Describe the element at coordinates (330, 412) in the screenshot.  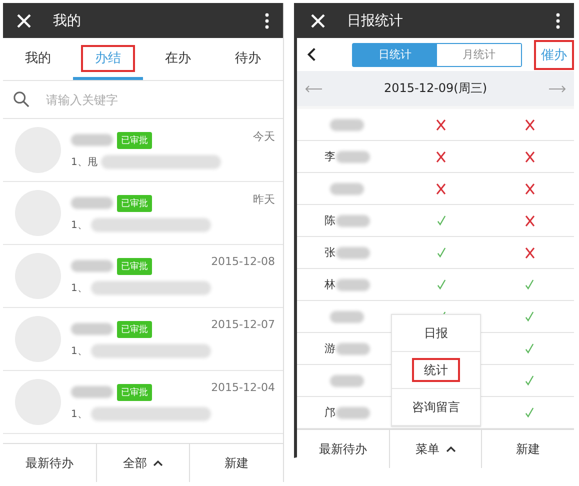
I see `person-name: 邝` at that location.